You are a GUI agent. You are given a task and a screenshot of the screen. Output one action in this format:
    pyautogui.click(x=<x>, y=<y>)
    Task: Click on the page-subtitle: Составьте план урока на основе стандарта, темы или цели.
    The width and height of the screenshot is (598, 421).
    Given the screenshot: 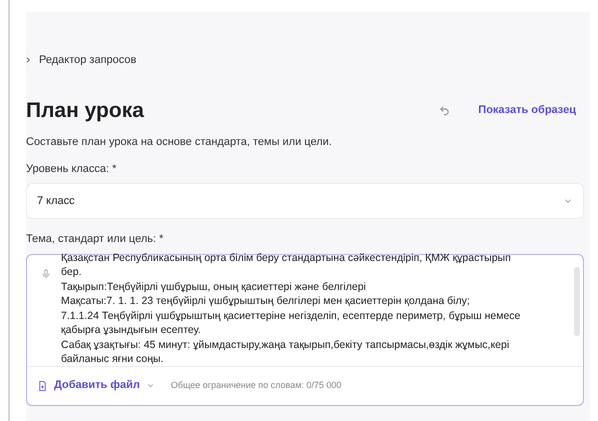 What is the action you would take?
    pyautogui.click(x=179, y=142)
    